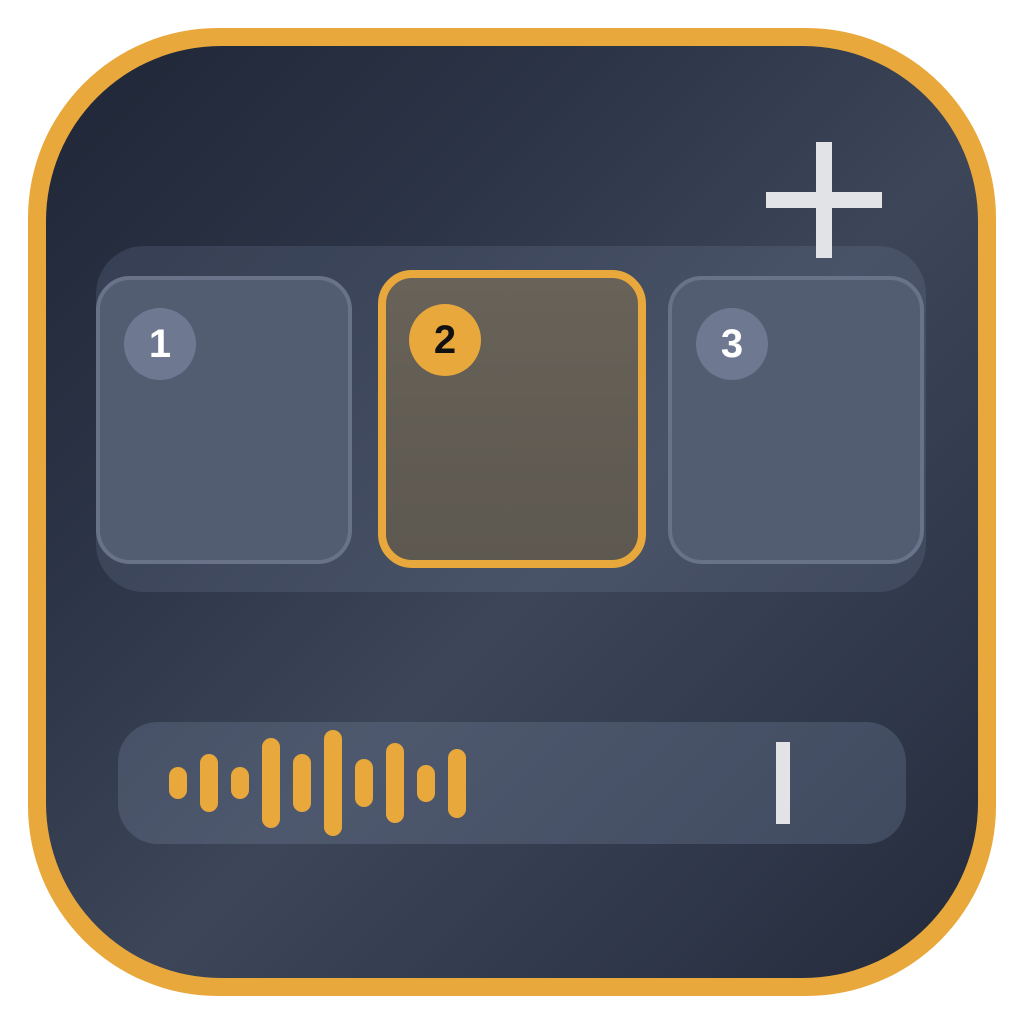 Image resolution: width=1024 pixels, height=1024 pixels. I want to click on workspace-card-3: 3, so click(796, 420).